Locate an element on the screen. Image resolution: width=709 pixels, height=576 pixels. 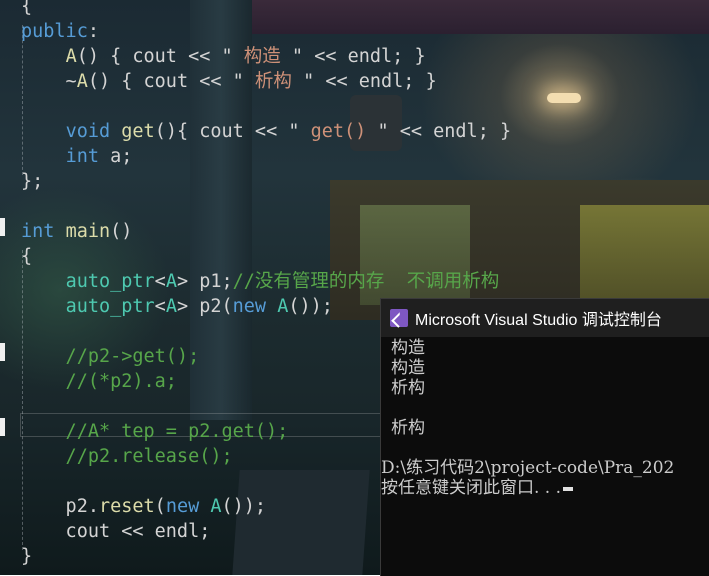
console-titlebar: Microsoft Visual Studio 调试控制台 is located at coordinates (545, 318).